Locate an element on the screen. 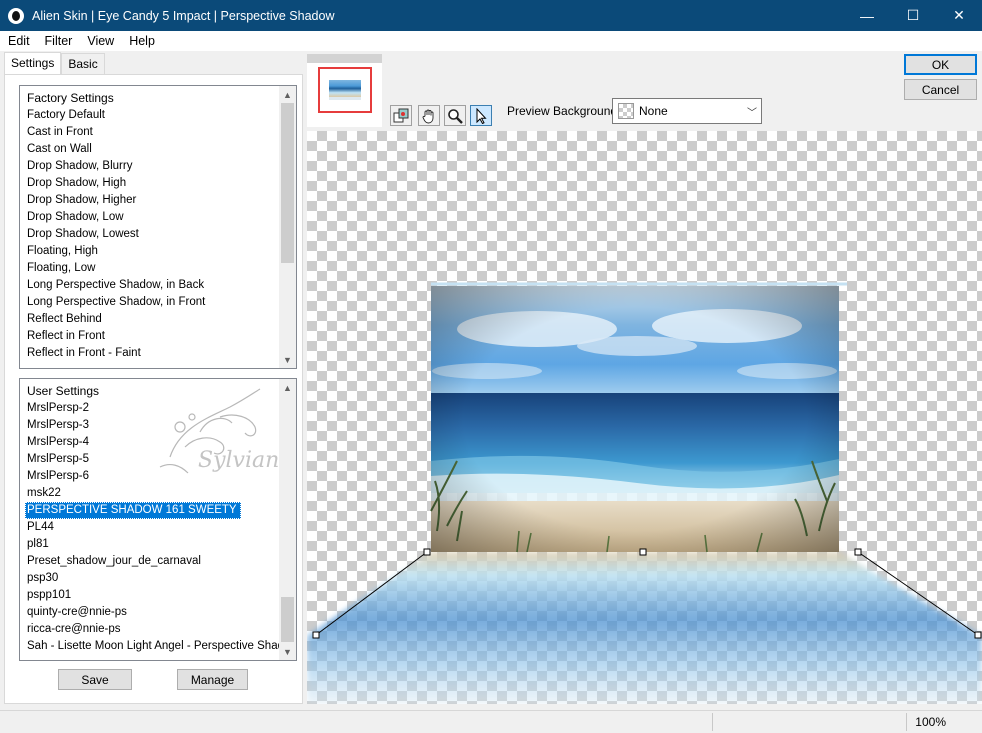 The image size is (982, 733). list-item: pl81 is located at coordinates (158, 544).